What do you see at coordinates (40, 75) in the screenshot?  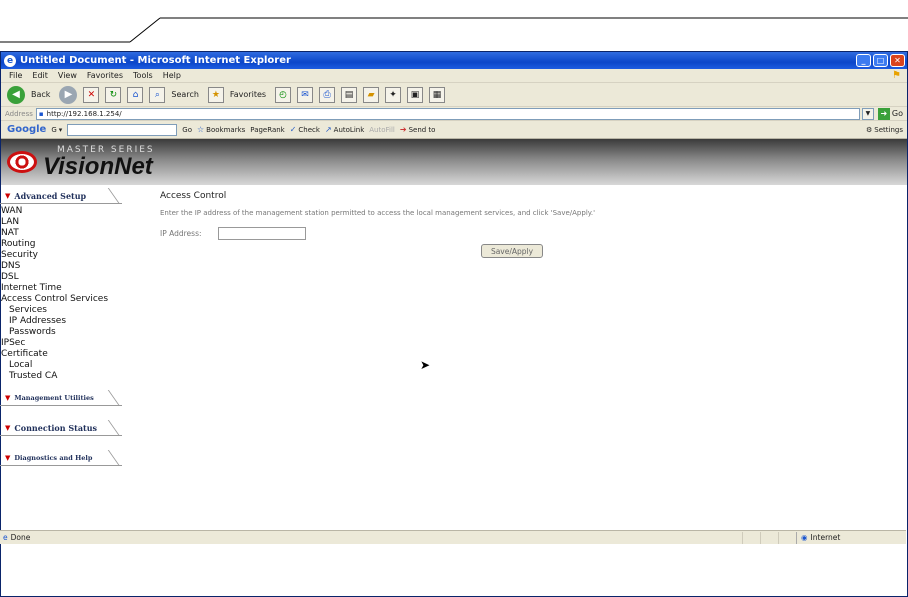 I see `menu-edit: Edit` at bounding box center [40, 75].